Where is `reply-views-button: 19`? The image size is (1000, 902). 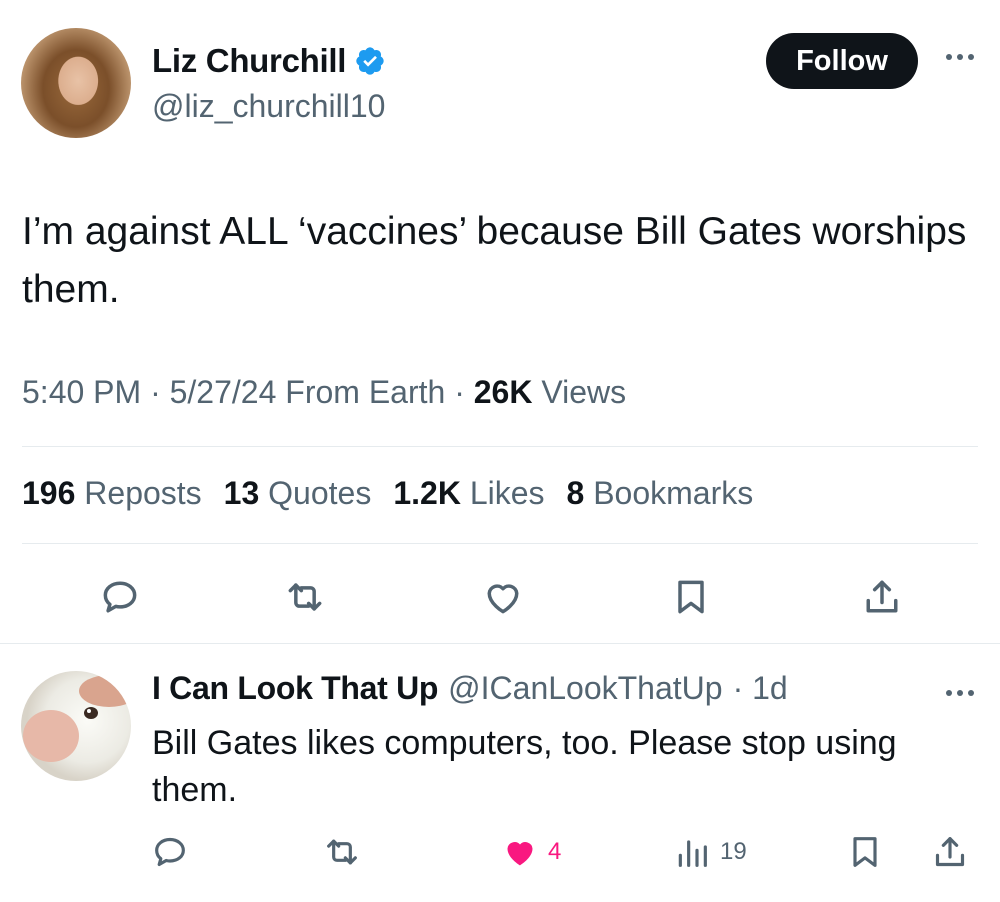
reply-views-button: 19 is located at coordinates (709, 852).